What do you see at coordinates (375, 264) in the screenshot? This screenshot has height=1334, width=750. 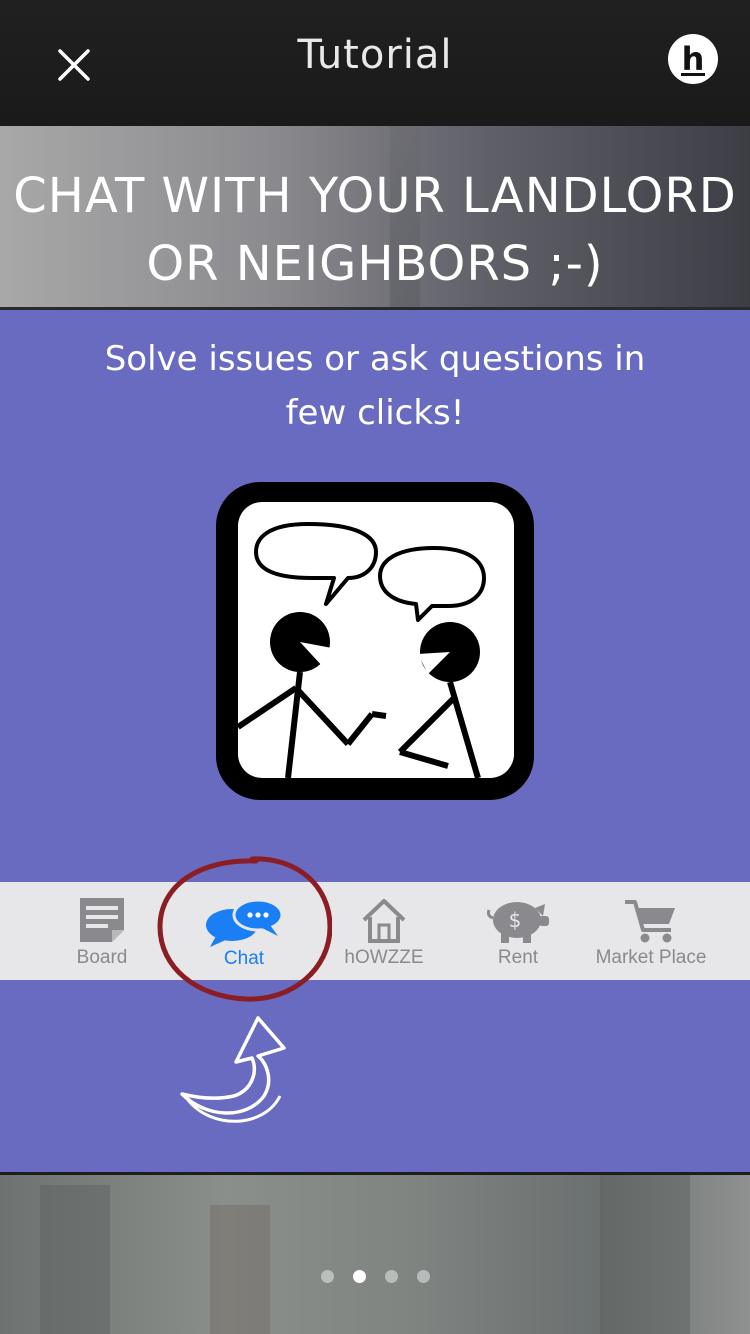 I see `banner-title-line2: OR NEIGHBORS ;-)` at bounding box center [375, 264].